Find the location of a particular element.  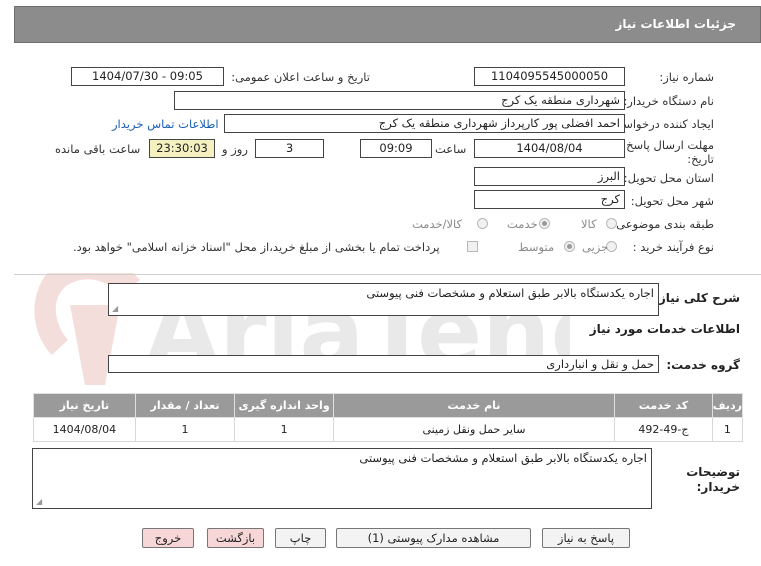

cell-quantity: 1 is located at coordinates (185, 429).